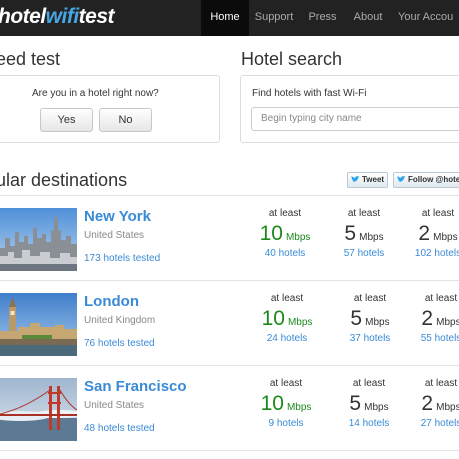  What do you see at coordinates (62, 16) in the screenshot?
I see `logo-text-wifi: wifi` at bounding box center [62, 16].